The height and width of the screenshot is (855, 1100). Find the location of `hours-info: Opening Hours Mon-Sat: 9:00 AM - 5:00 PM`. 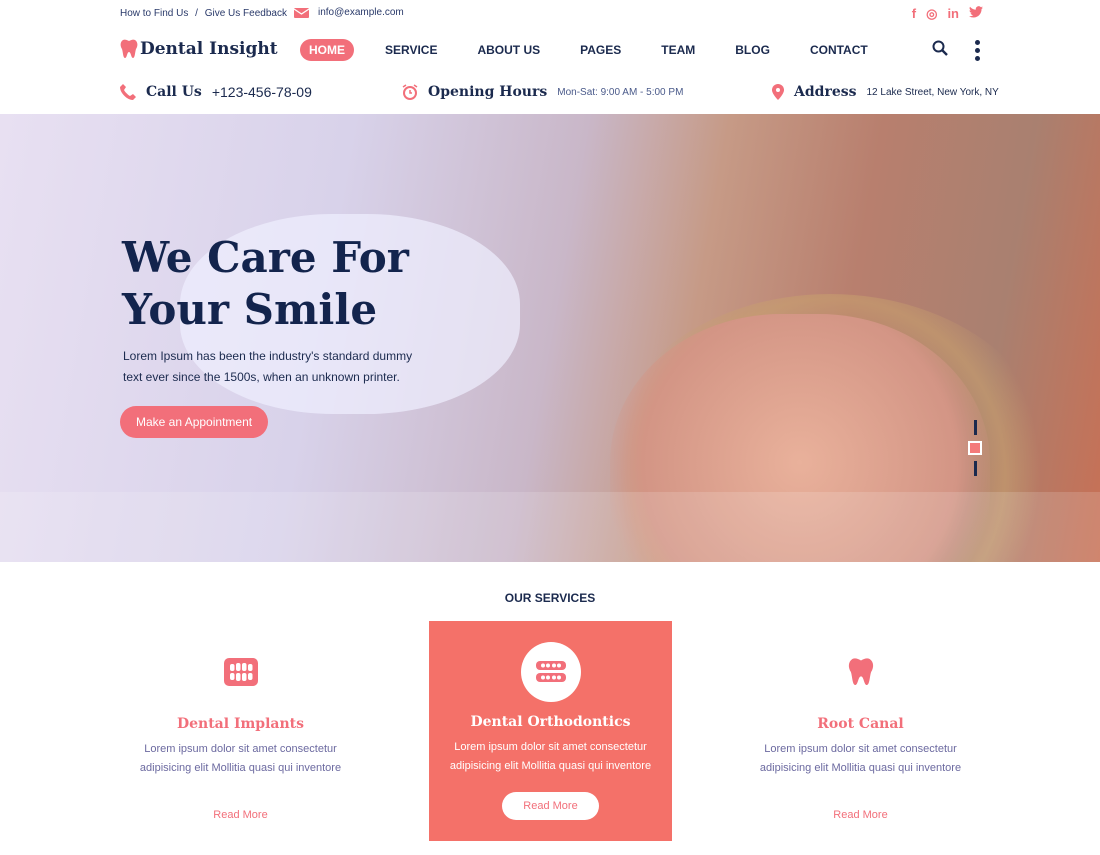

hours-info: Opening Hours Mon-Sat: 9:00 AM - 5:00 PM is located at coordinates (542, 92).